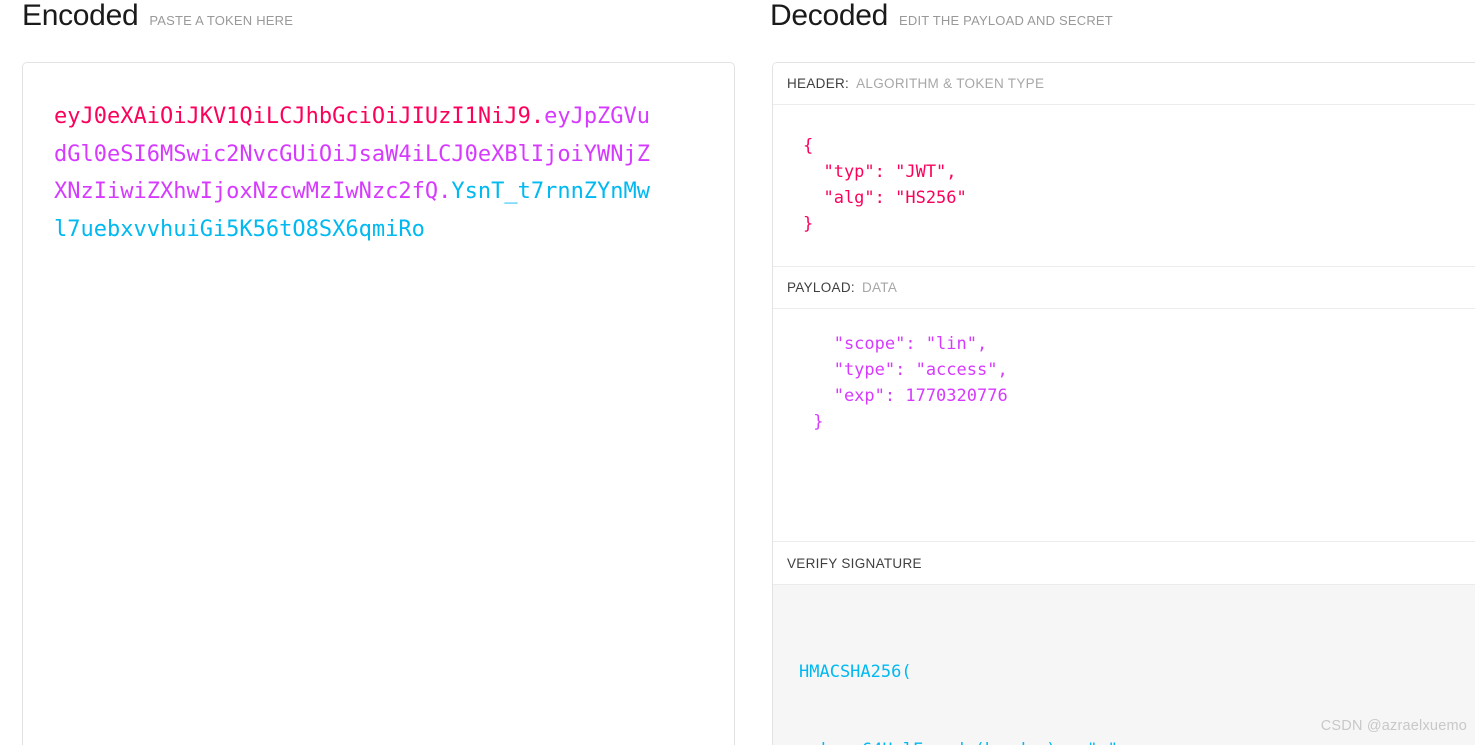 The height and width of the screenshot is (745, 1475). Describe the element at coordinates (829, 16) in the screenshot. I see `decoded-title: Decoded` at that location.